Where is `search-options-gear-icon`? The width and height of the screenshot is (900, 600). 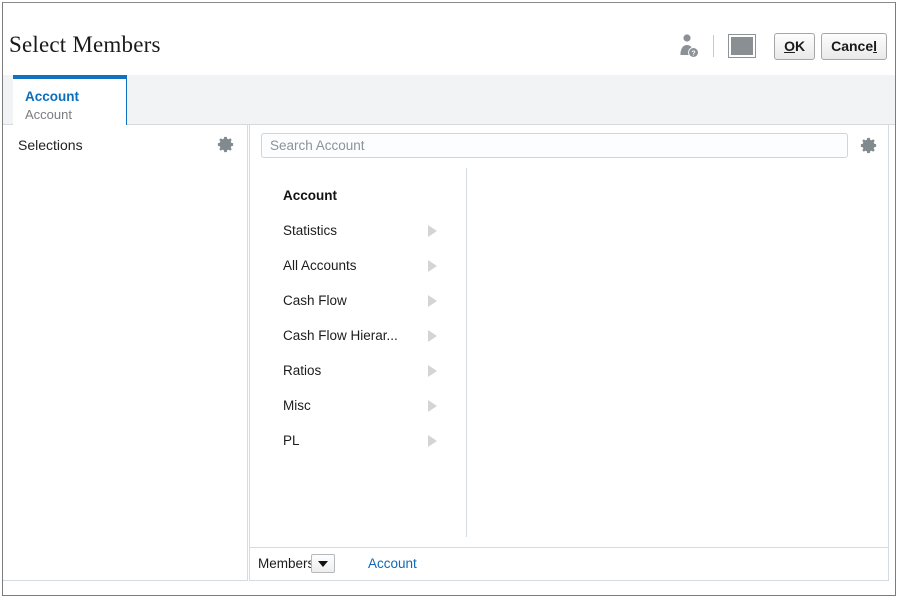
search-options-gear-icon is located at coordinates (868, 145).